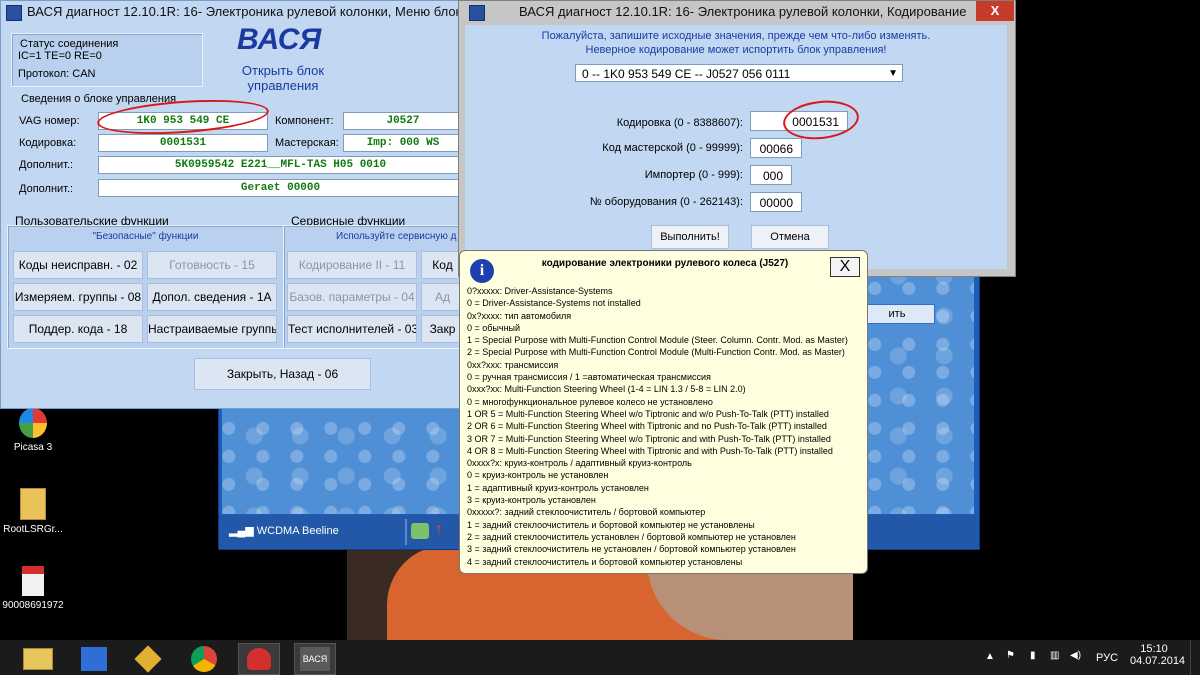 This screenshot has height=675, width=1200. I want to click on extra-info-button: Допол. сведения - 1А, so click(212, 297).